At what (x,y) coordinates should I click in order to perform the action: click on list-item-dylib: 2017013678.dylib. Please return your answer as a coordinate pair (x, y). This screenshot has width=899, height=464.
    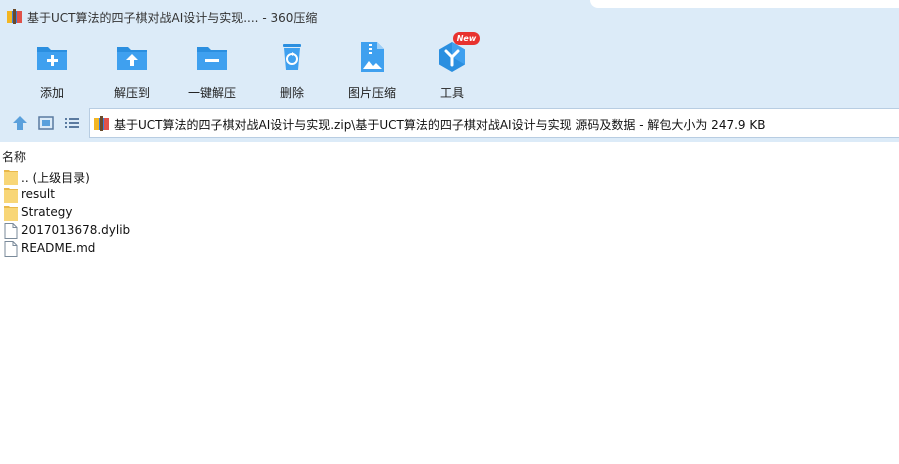
    Looking at the image, I should click on (150, 231).